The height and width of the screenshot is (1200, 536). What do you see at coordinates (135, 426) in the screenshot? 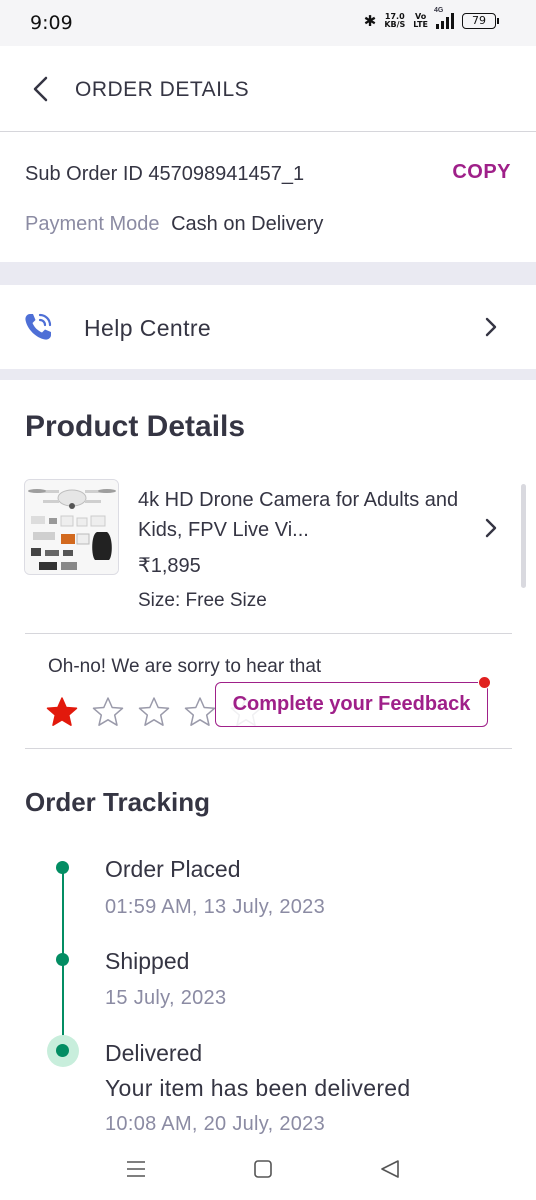
I see `product-details-title: Product Details` at bounding box center [135, 426].